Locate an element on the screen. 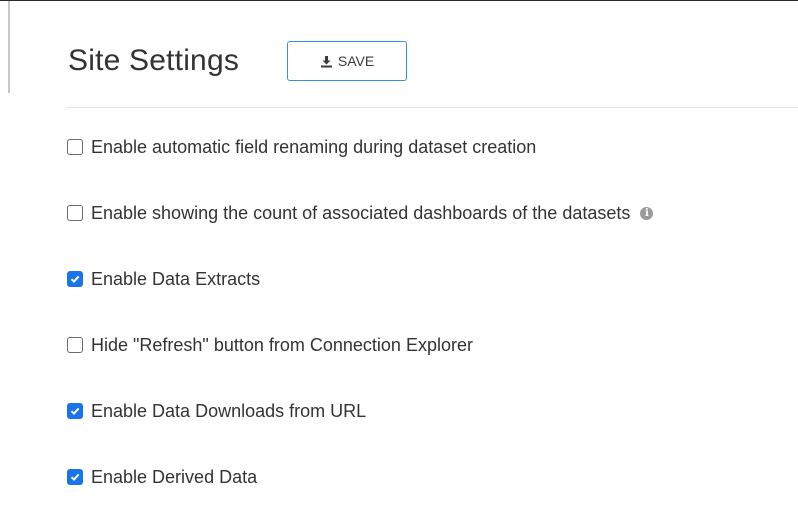  setting-label: Enable Data Downloads from URL is located at coordinates (229, 410).